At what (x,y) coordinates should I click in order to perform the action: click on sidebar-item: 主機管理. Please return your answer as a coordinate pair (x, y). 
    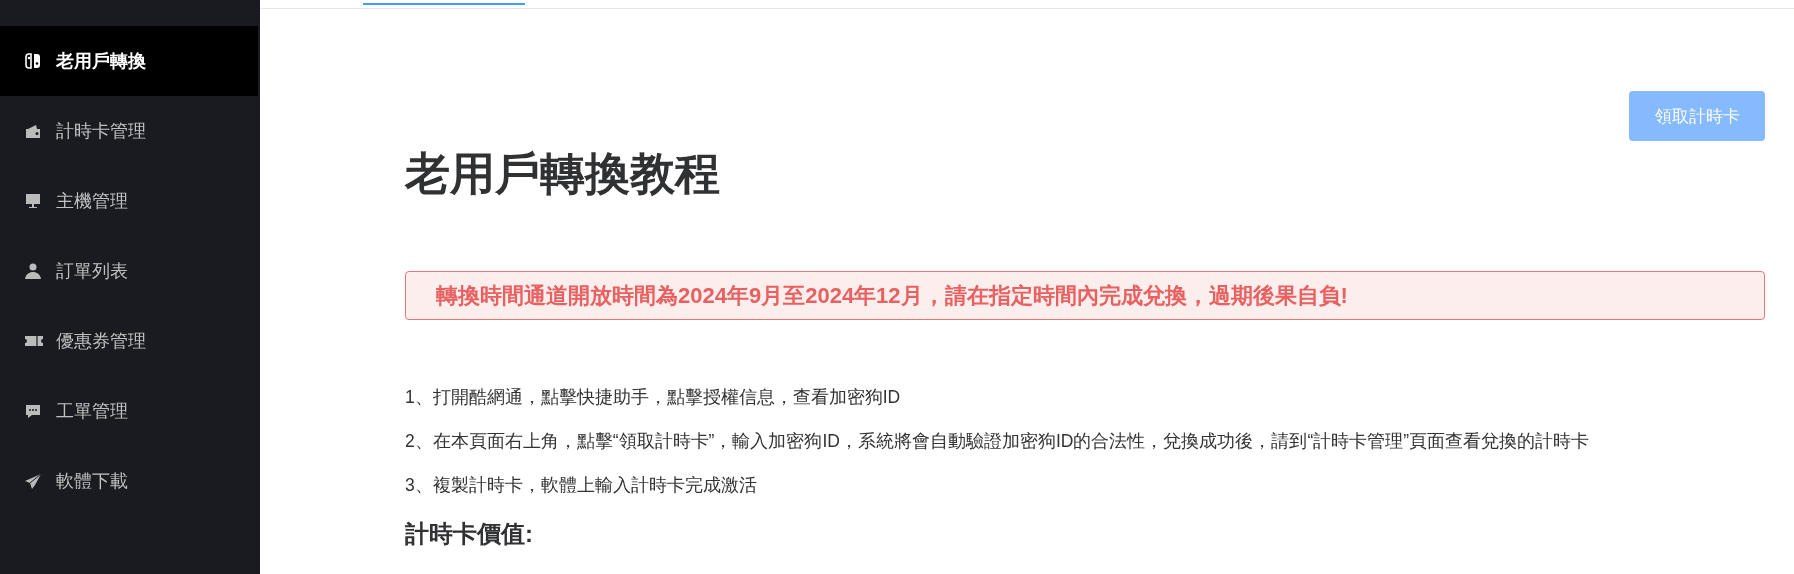
    Looking at the image, I should click on (130, 201).